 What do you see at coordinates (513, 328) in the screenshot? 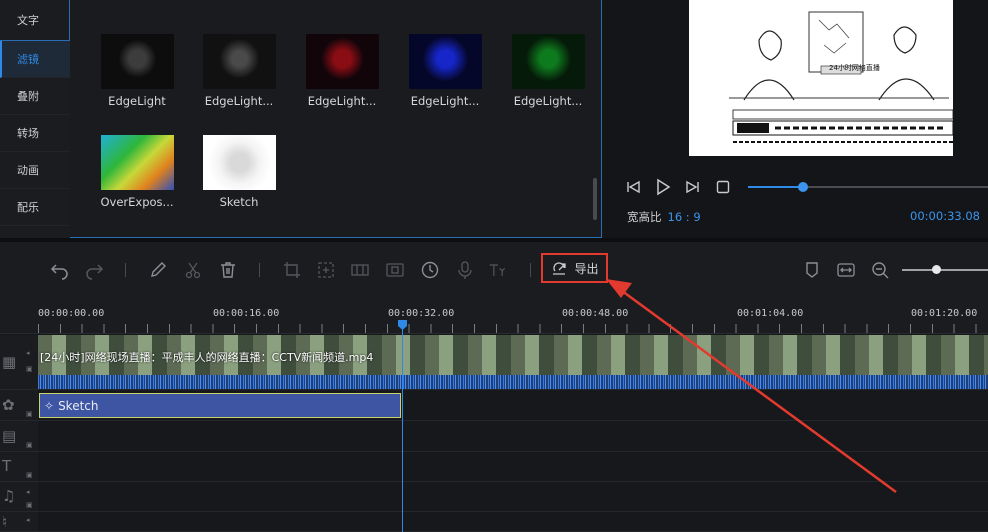
I see `ruler-ticks` at bounding box center [513, 328].